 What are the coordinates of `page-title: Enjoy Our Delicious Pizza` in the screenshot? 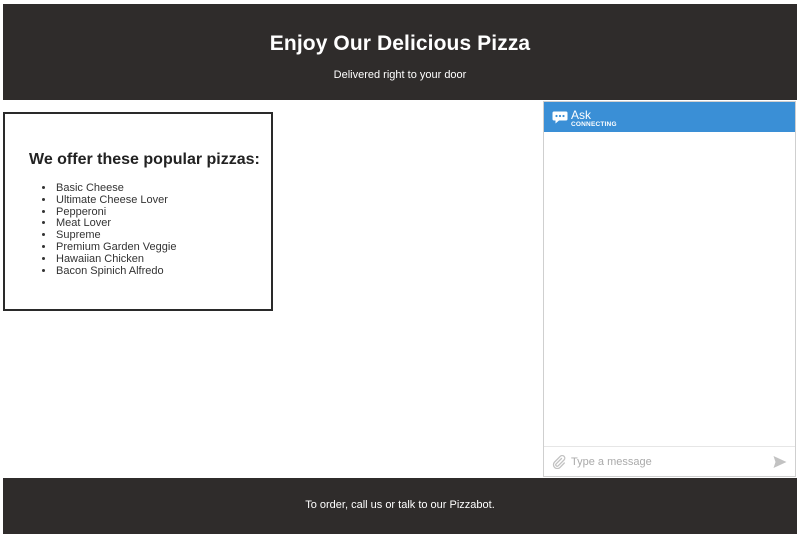 It's located at (400, 43).